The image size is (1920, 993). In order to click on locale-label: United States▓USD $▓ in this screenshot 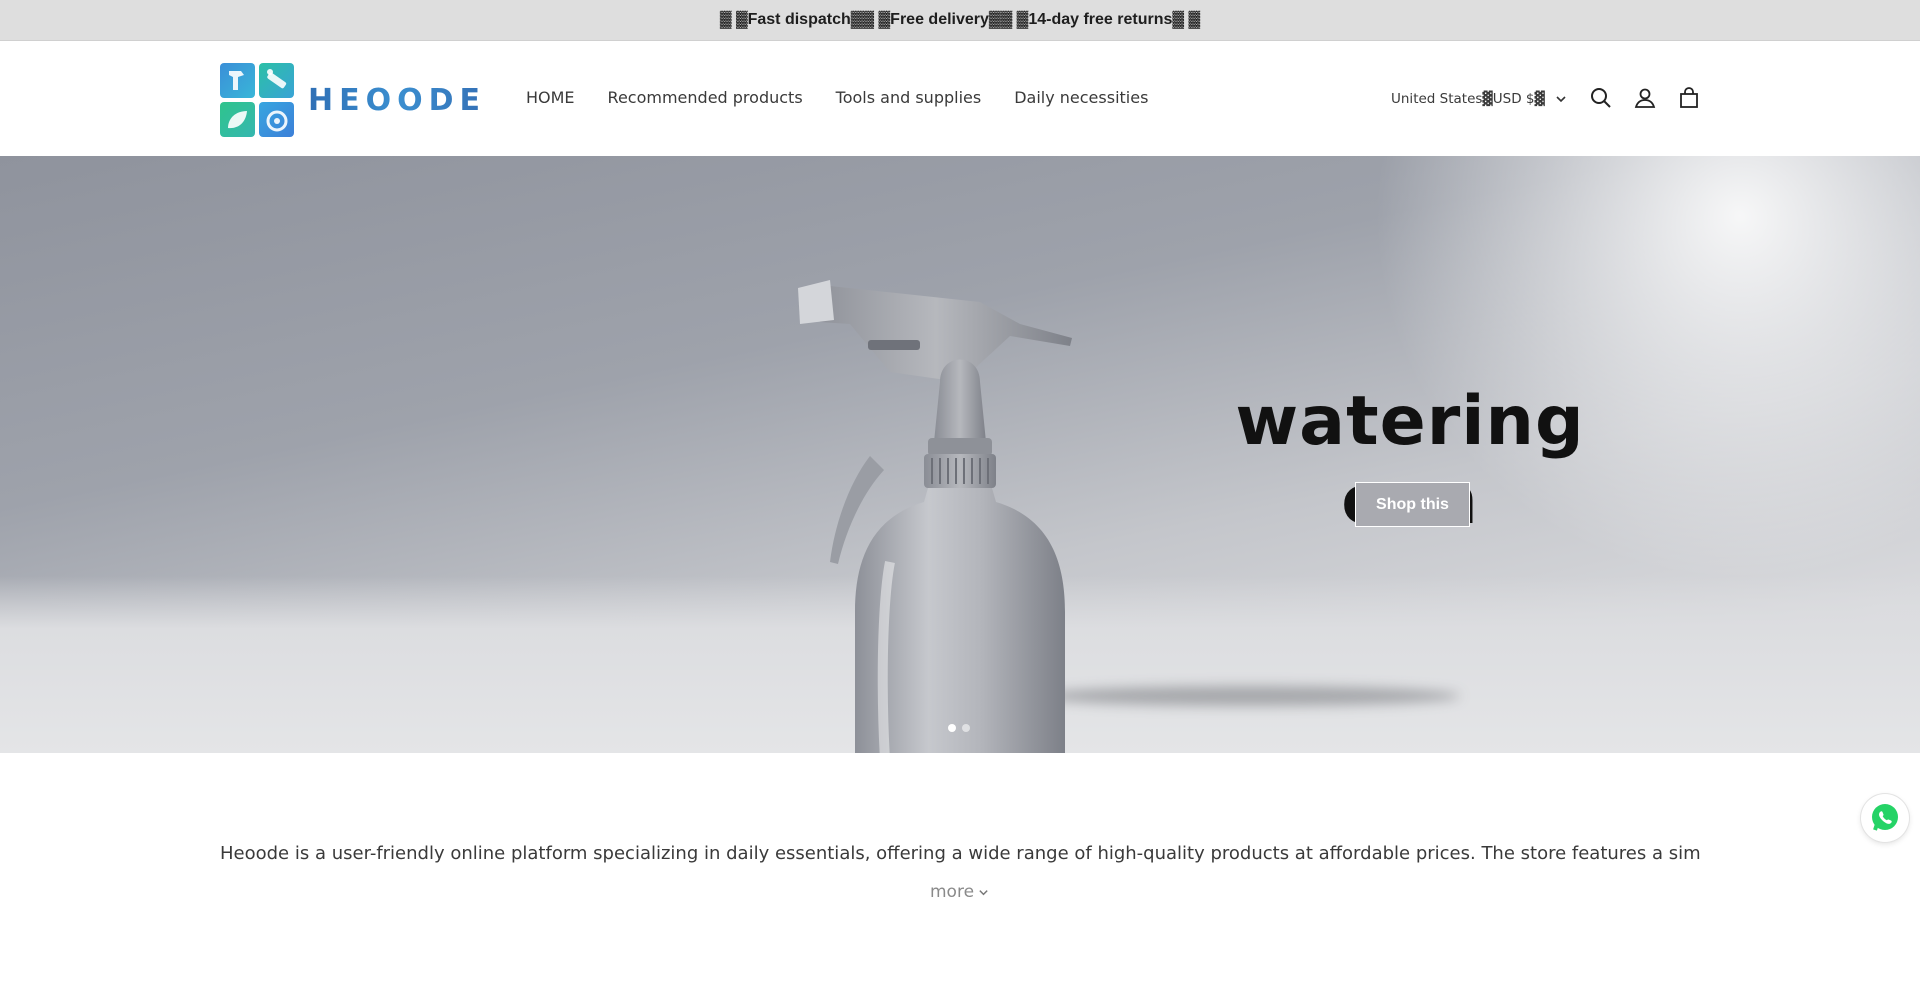, I will do `click(1468, 99)`.